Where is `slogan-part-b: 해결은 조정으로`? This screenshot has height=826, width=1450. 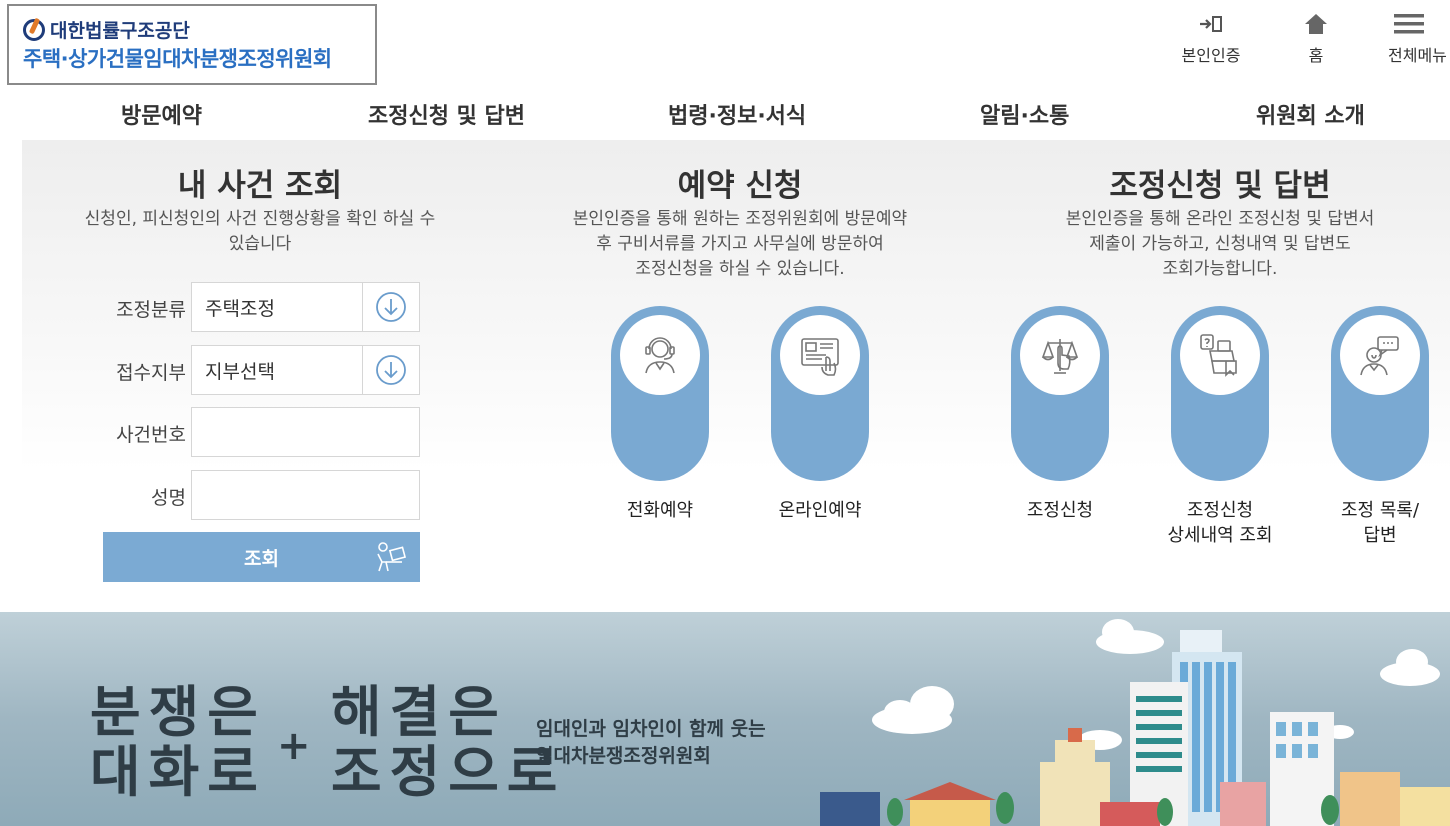 slogan-part-b: 해결은 조정으로 is located at coordinates (448, 742).